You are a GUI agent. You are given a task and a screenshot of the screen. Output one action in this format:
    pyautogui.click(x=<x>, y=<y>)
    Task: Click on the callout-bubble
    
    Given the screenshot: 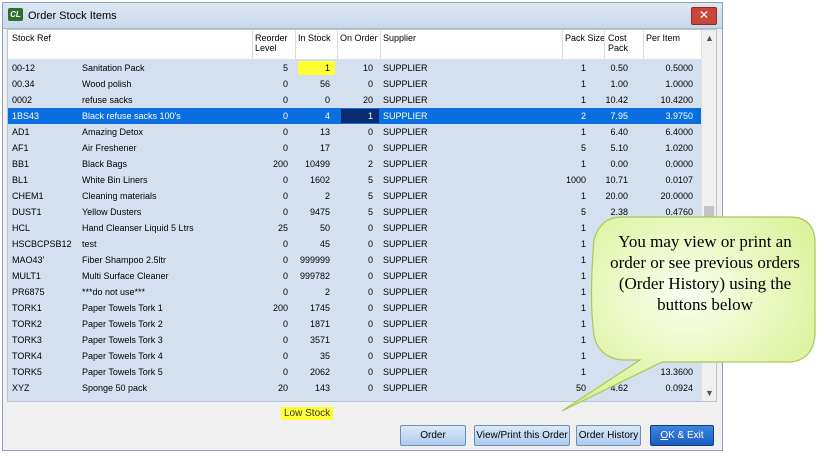 What is the action you would take?
    pyautogui.click(x=688, y=314)
    